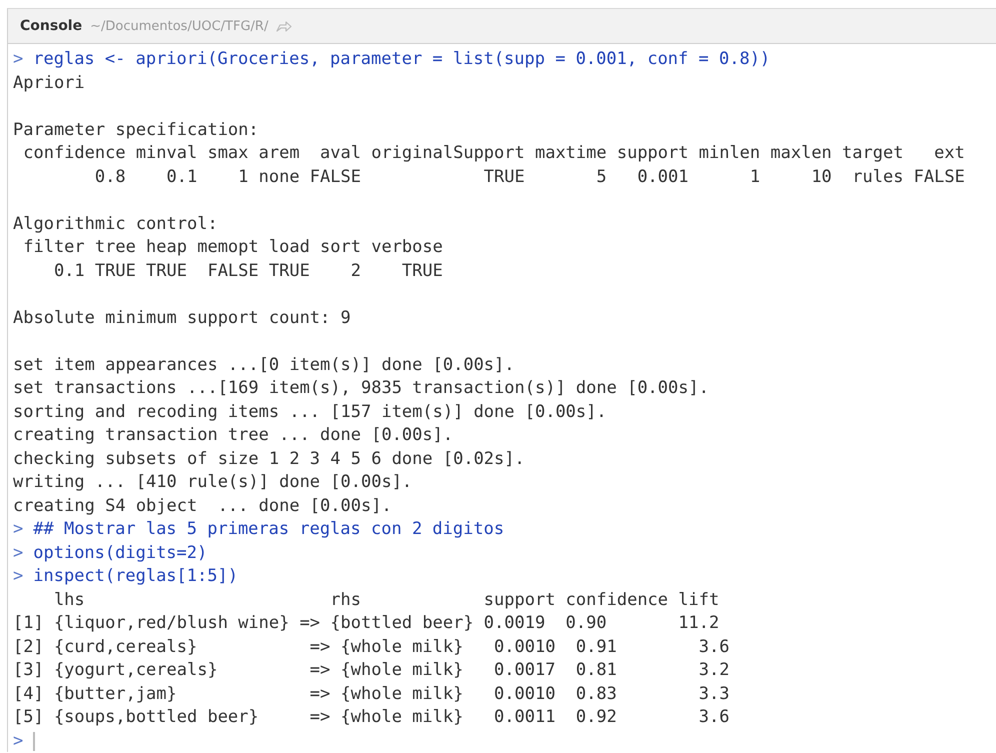 This screenshot has width=996, height=753. What do you see at coordinates (386, 600) in the screenshot?
I see `output-line: lhs rhs support confidence lift` at bounding box center [386, 600].